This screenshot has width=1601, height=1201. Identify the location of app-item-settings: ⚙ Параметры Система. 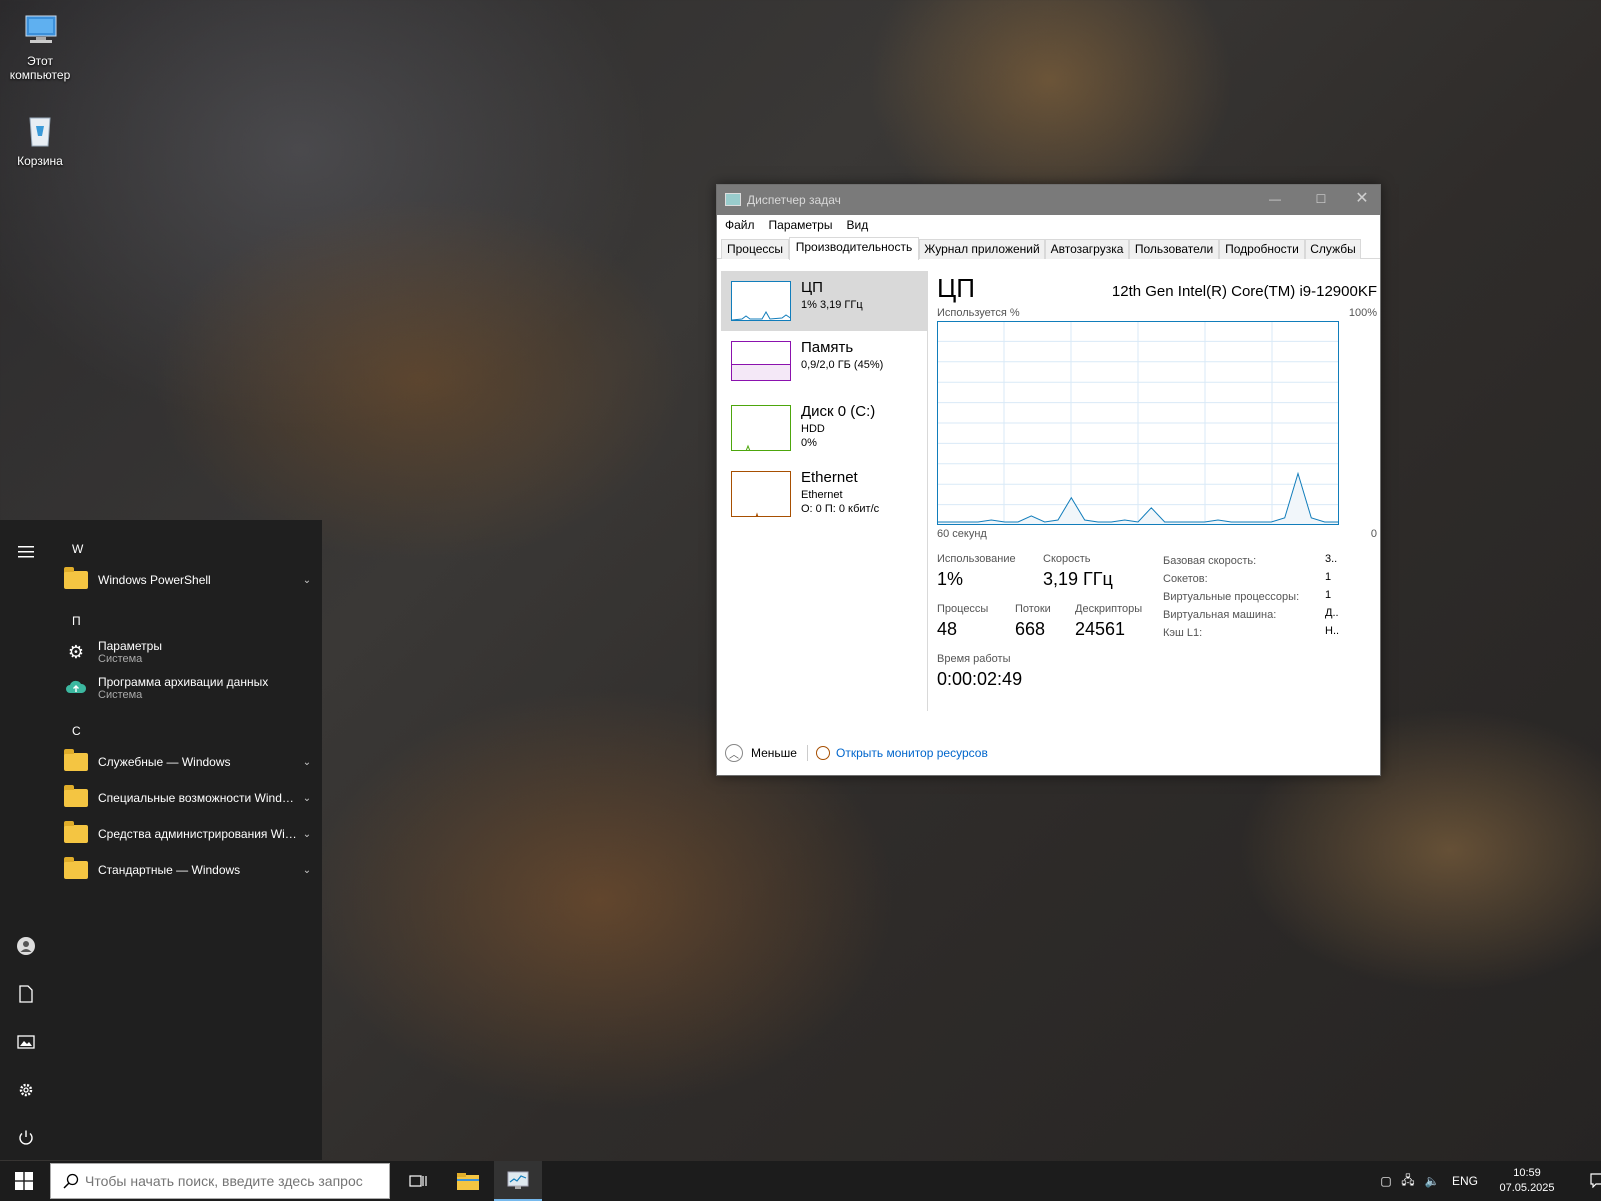
(189, 652).